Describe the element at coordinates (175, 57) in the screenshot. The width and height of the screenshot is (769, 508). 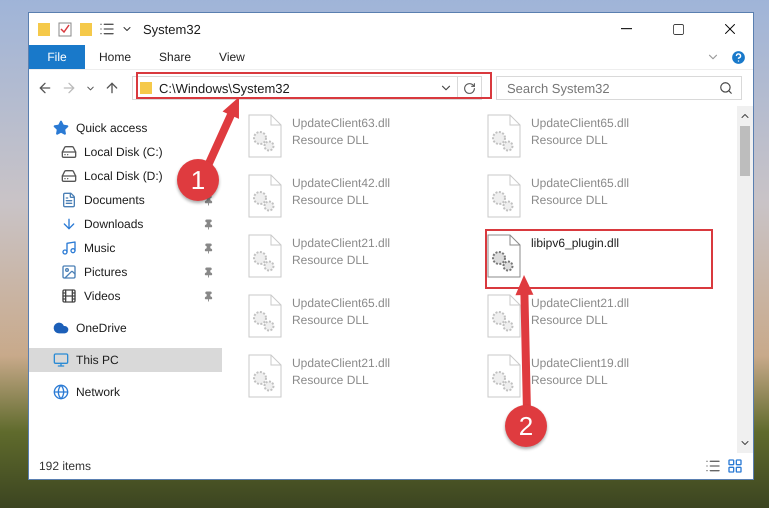
I see `ribbon-tab: Share` at that location.